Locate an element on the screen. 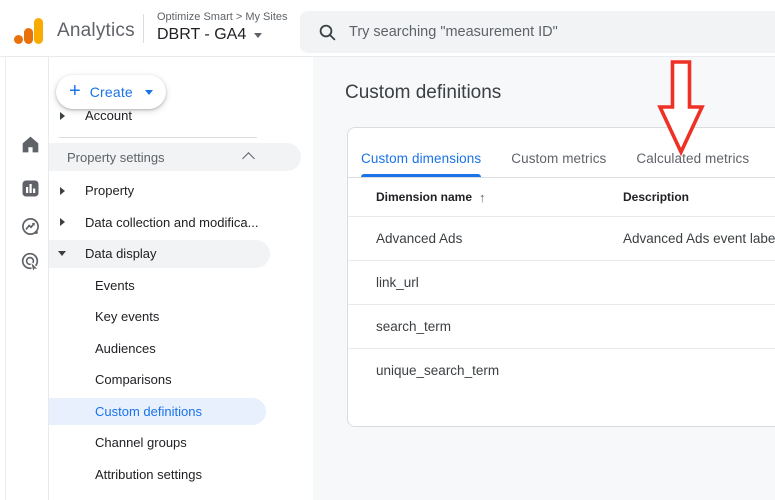 This screenshot has height=500, width=775. sidebar-item-key-events: Key events is located at coordinates (181, 317).